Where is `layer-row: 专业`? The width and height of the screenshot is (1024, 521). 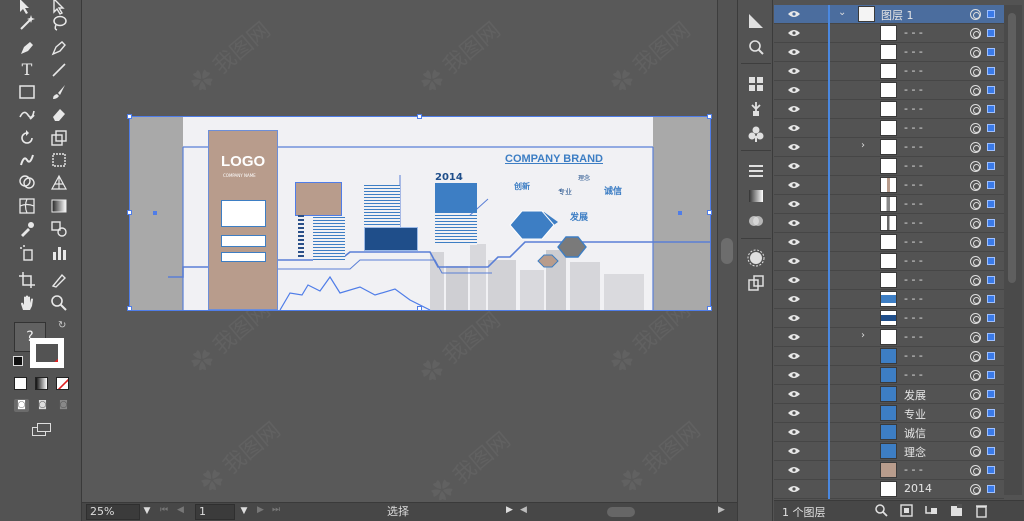
layer-row: 专业 is located at coordinates (889, 413).